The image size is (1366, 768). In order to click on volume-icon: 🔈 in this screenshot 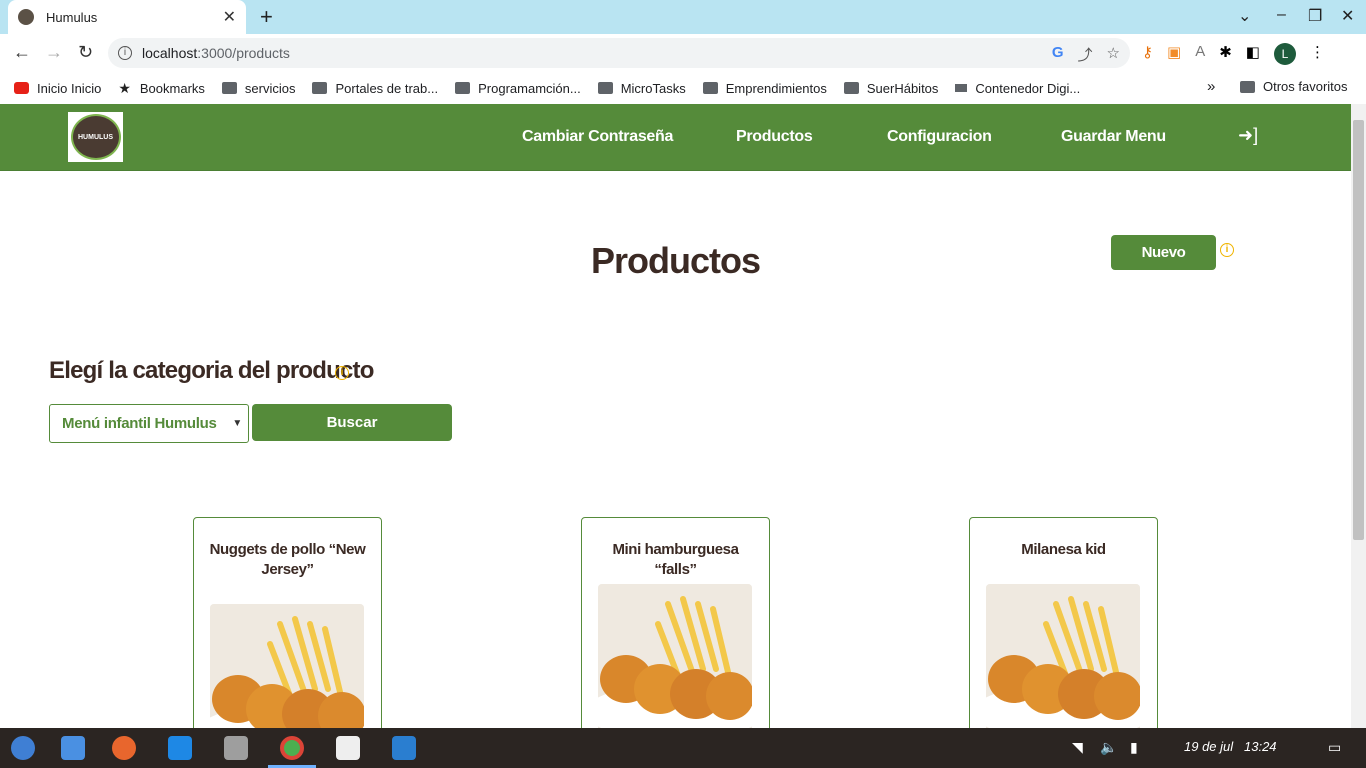, I will do `click(1108, 747)`.